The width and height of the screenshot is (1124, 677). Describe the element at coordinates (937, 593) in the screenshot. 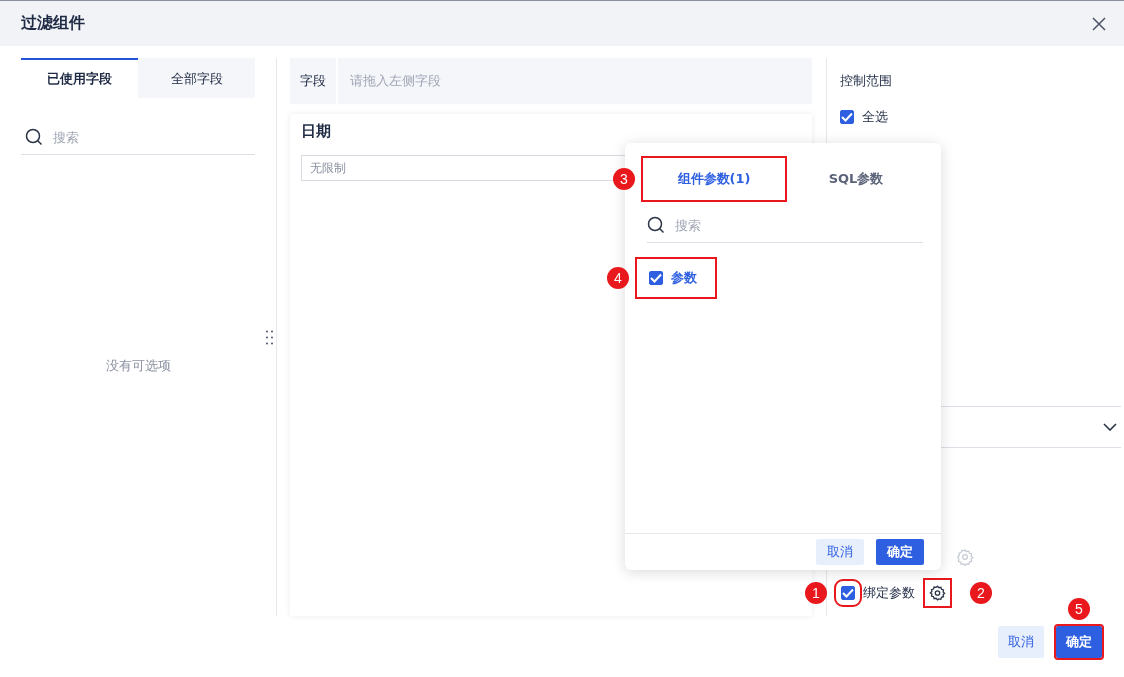

I see `settings-icon` at that location.